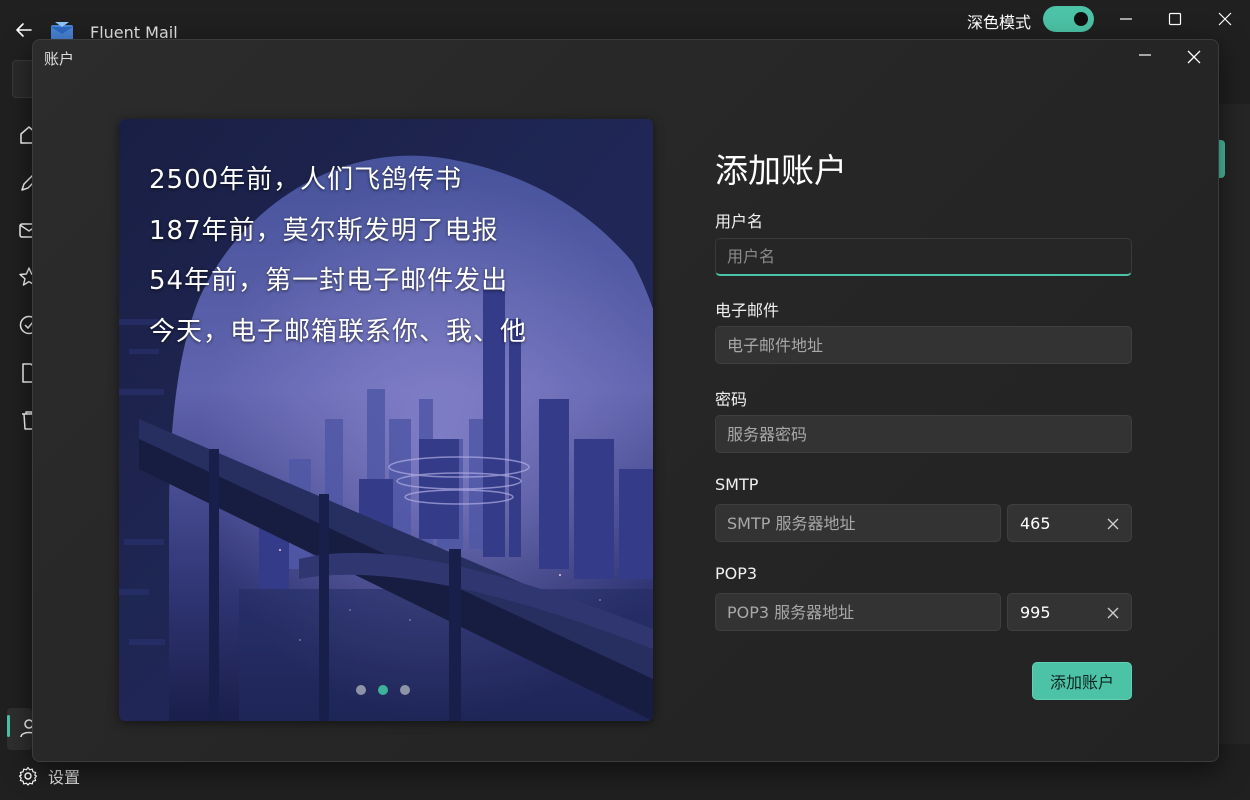 Image resolution: width=1250 pixels, height=800 pixels. What do you see at coordinates (625, 21) in the screenshot?
I see `title-bar: Fluent Mail 深色模式` at bounding box center [625, 21].